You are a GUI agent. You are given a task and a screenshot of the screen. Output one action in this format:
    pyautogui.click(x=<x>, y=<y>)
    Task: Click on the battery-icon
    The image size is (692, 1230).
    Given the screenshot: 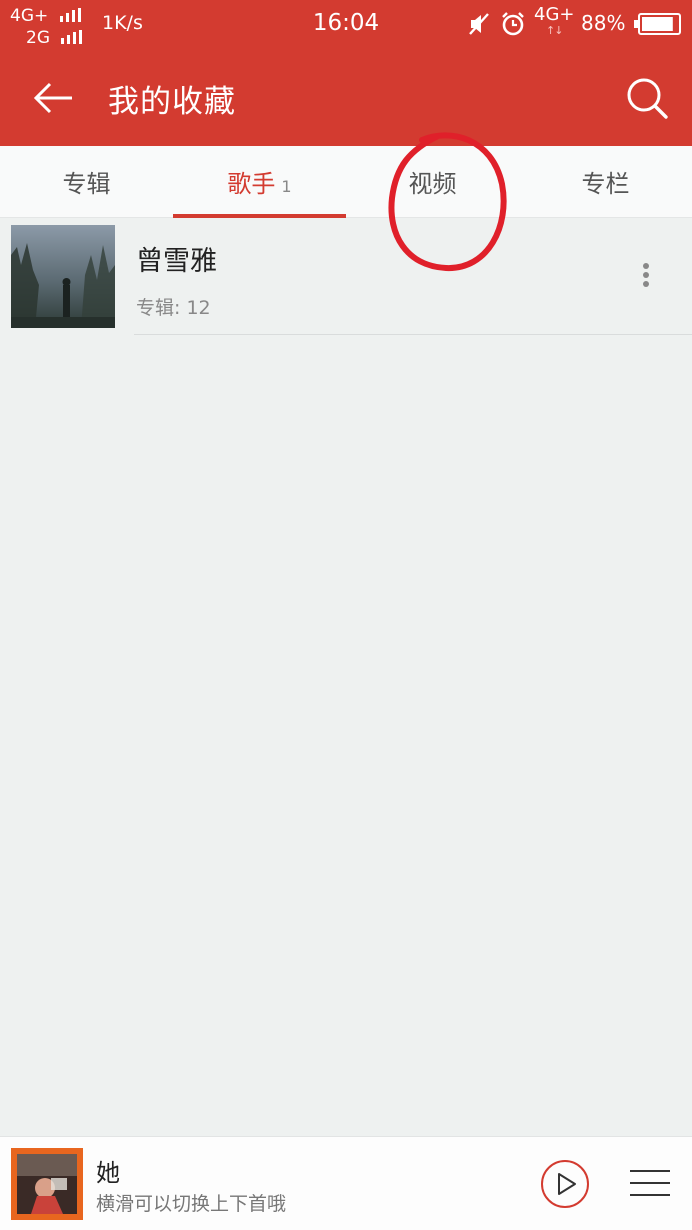 What is the action you would take?
    pyautogui.click(x=657, y=24)
    